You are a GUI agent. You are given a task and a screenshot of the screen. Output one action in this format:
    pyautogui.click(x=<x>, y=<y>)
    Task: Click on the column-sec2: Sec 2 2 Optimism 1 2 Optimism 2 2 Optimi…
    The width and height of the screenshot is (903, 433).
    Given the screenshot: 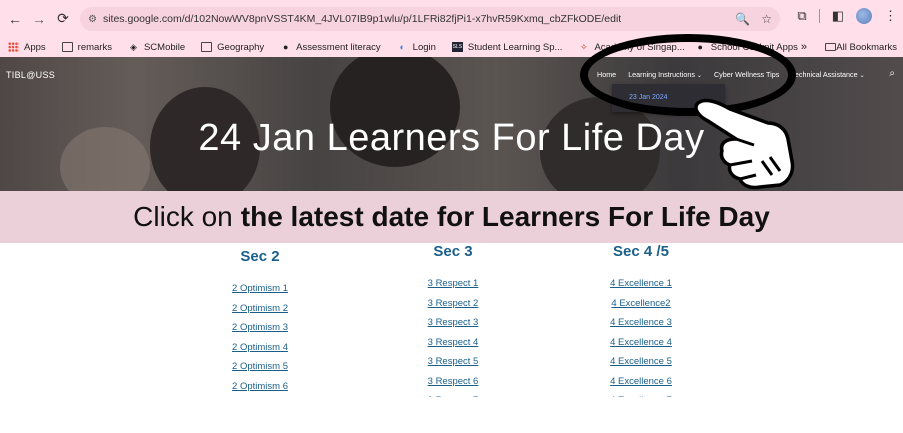 What is the action you would take?
    pyautogui.click(x=260, y=322)
    